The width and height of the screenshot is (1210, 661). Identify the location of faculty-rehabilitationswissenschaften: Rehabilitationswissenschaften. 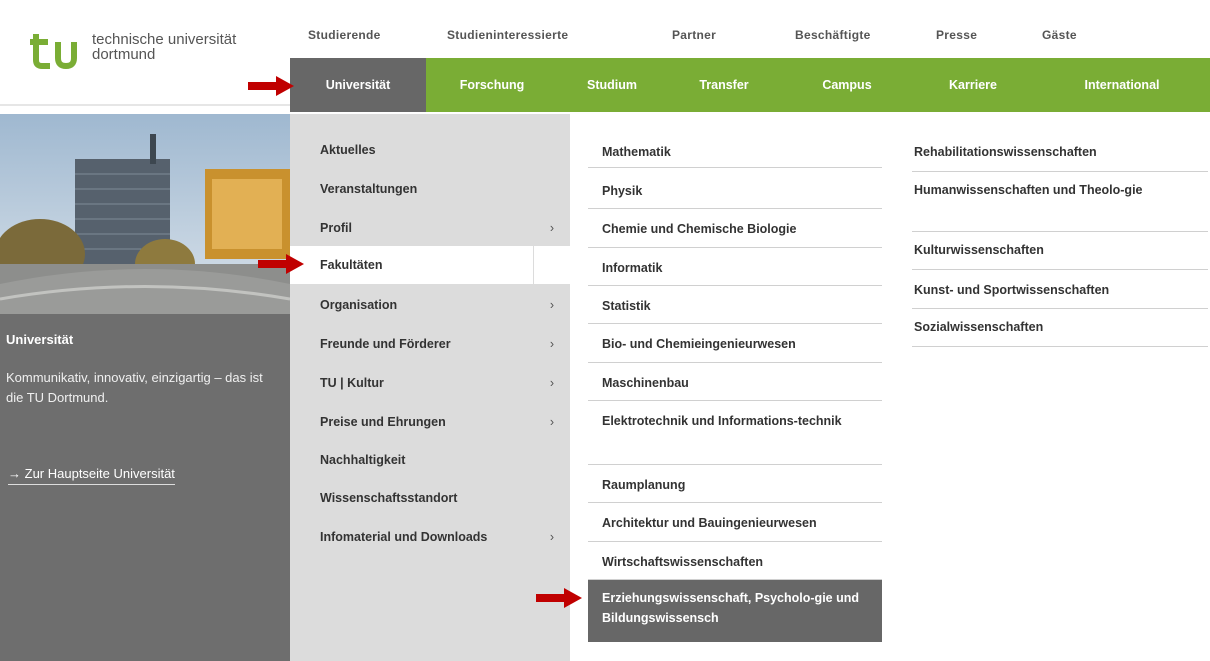
(1060, 152).